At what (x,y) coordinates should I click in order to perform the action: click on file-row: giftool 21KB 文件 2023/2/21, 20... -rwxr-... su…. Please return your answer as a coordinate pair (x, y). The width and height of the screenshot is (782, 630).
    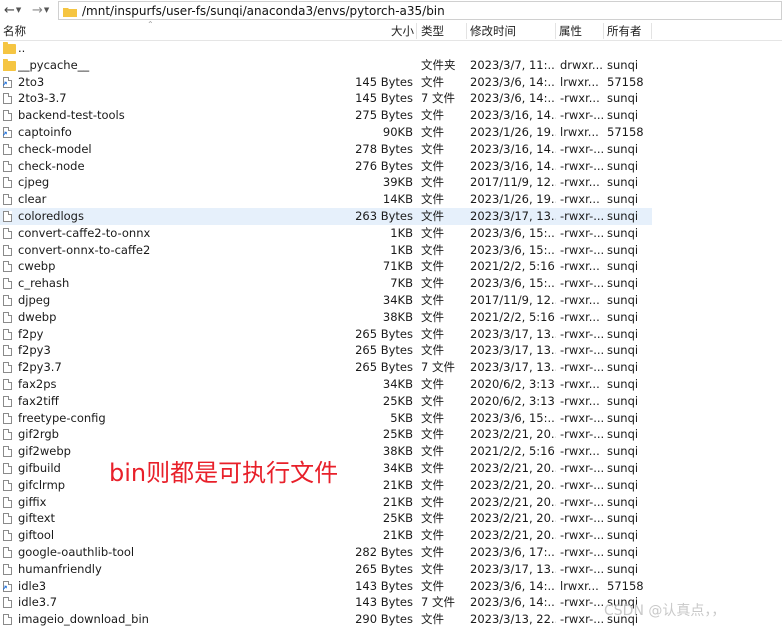
    Looking at the image, I should click on (326, 535).